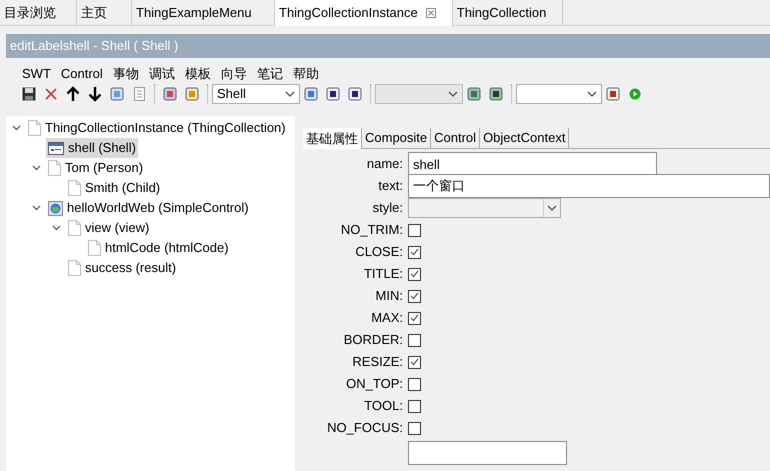 The image size is (770, 471). What do you see at coordinates (233, 74) in the screenshot?
I see `menu-item: 向导` at bounding box center [233, 74].